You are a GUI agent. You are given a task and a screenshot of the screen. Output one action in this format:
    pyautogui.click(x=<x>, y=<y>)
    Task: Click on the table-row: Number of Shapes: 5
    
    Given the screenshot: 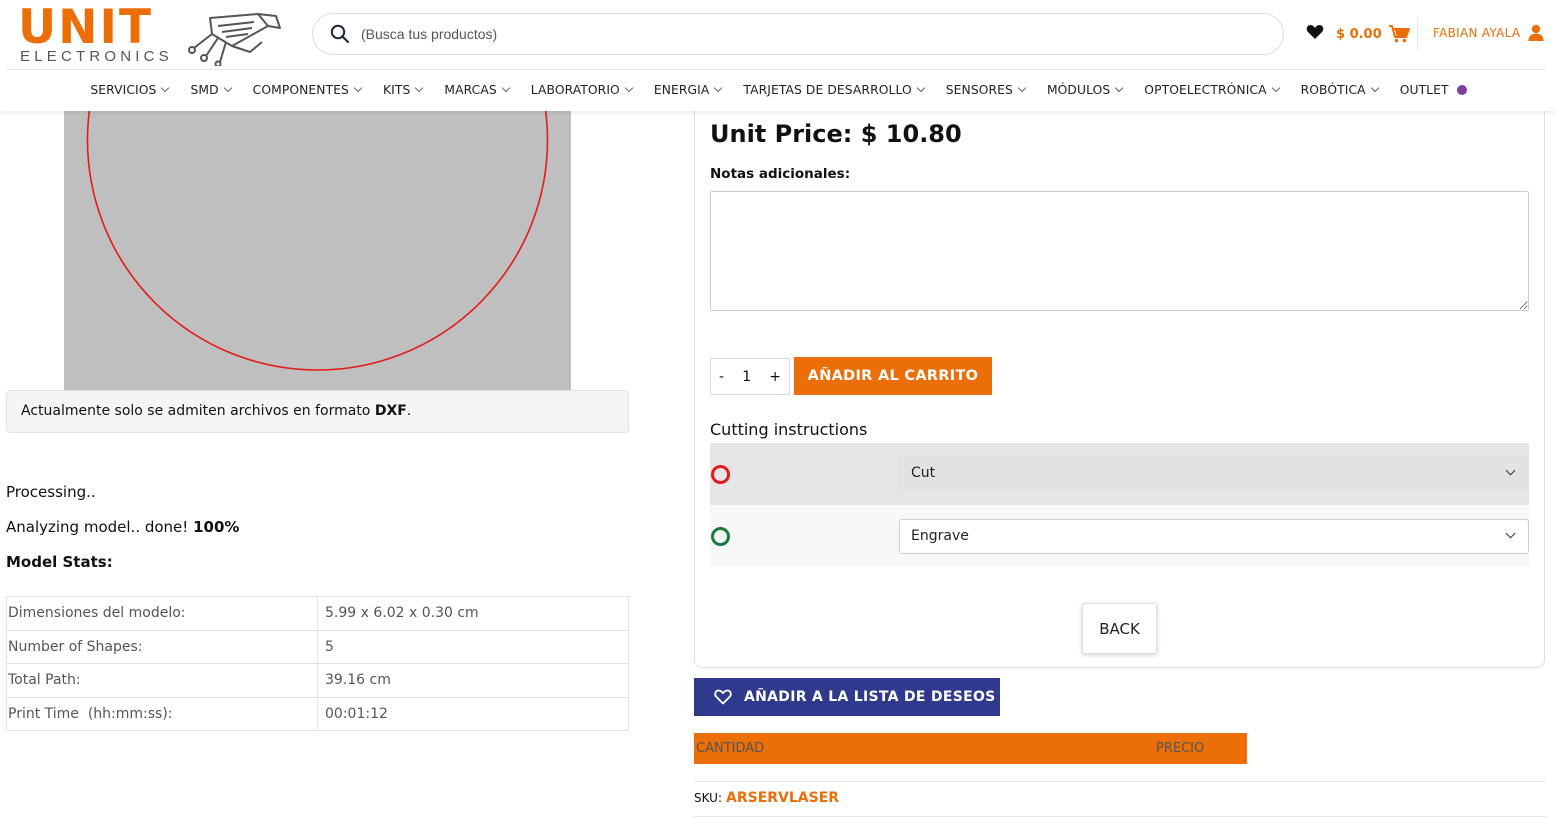 What is the action you would take?
    pyautogui.click(x=317, y=646)
    